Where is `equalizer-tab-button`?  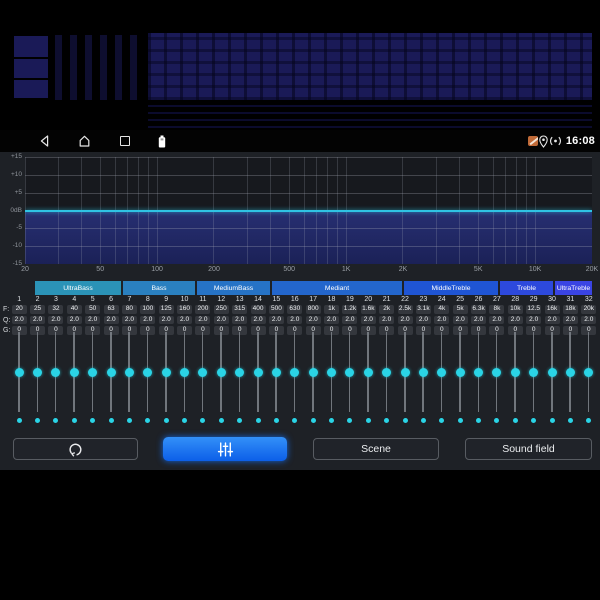 equalizer-tab-button is located at coordinates (225, 449).